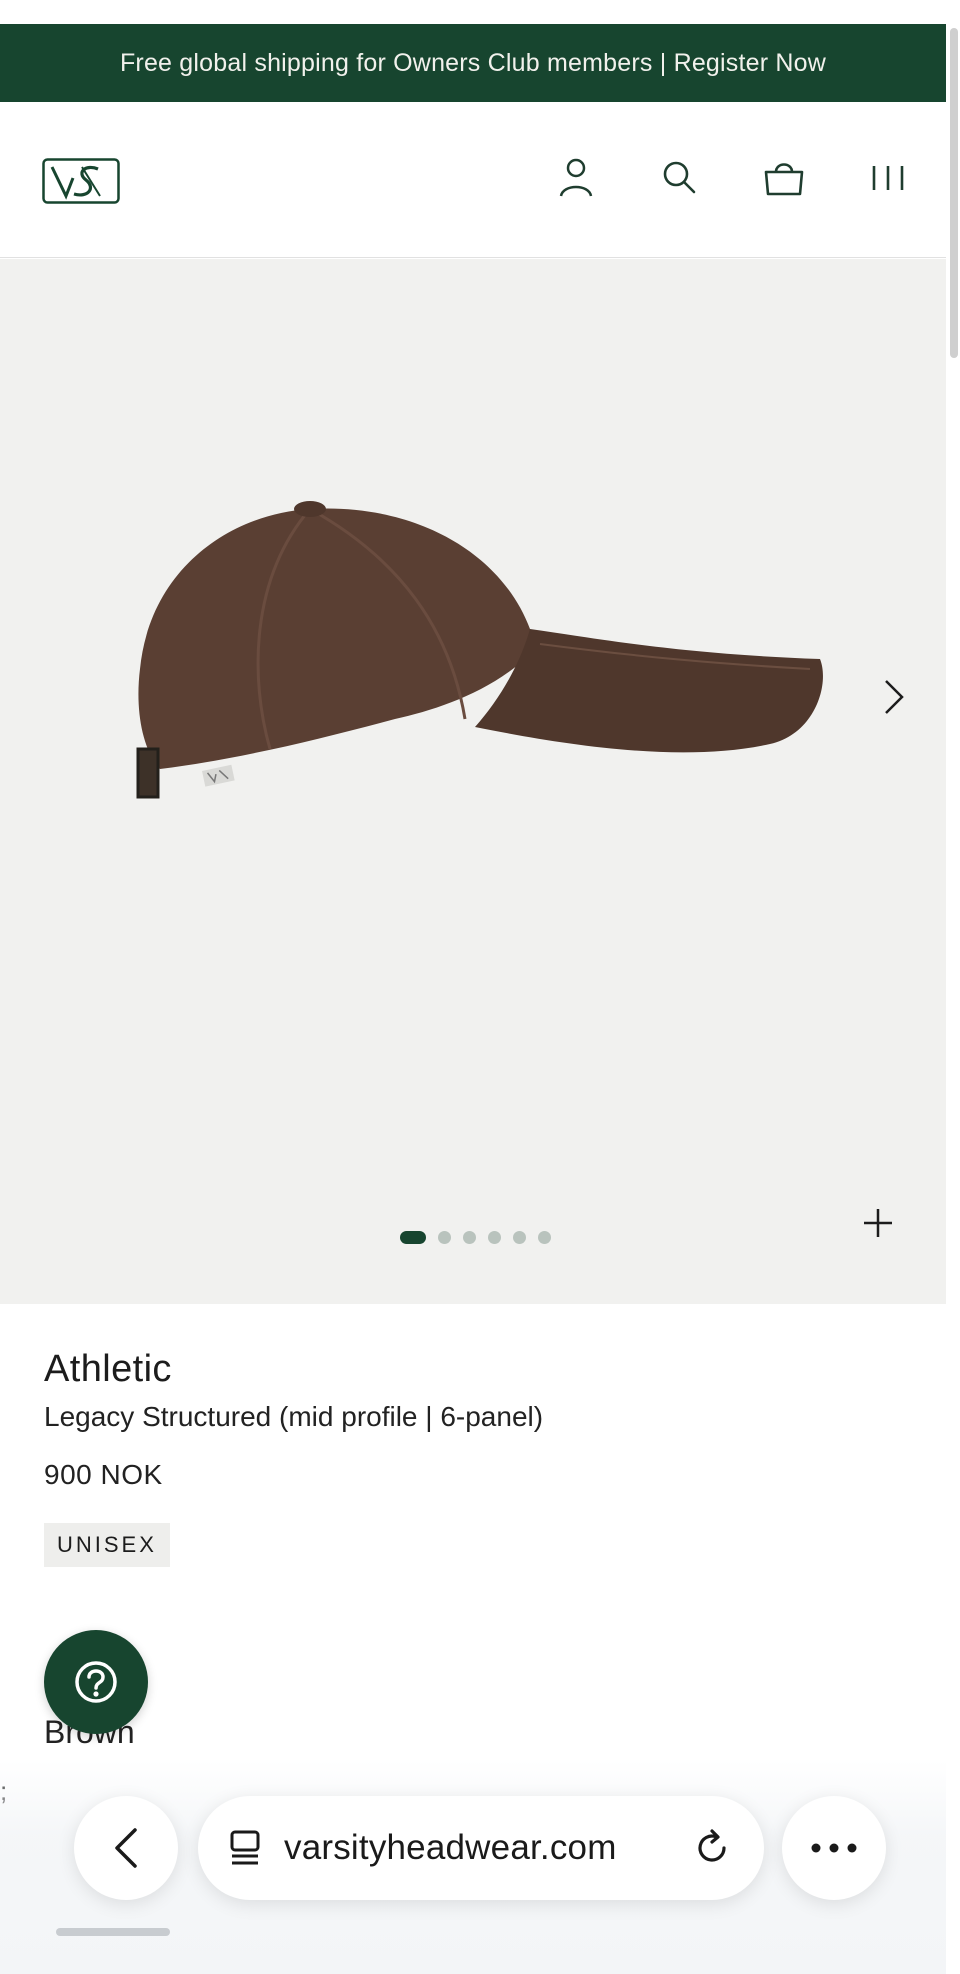 This screenshot has height=1974, width=960. What do you see at coordinates (954, 193) in the screenshot?
I see `scrollbar-thumb` at bounding box center [954, 193].